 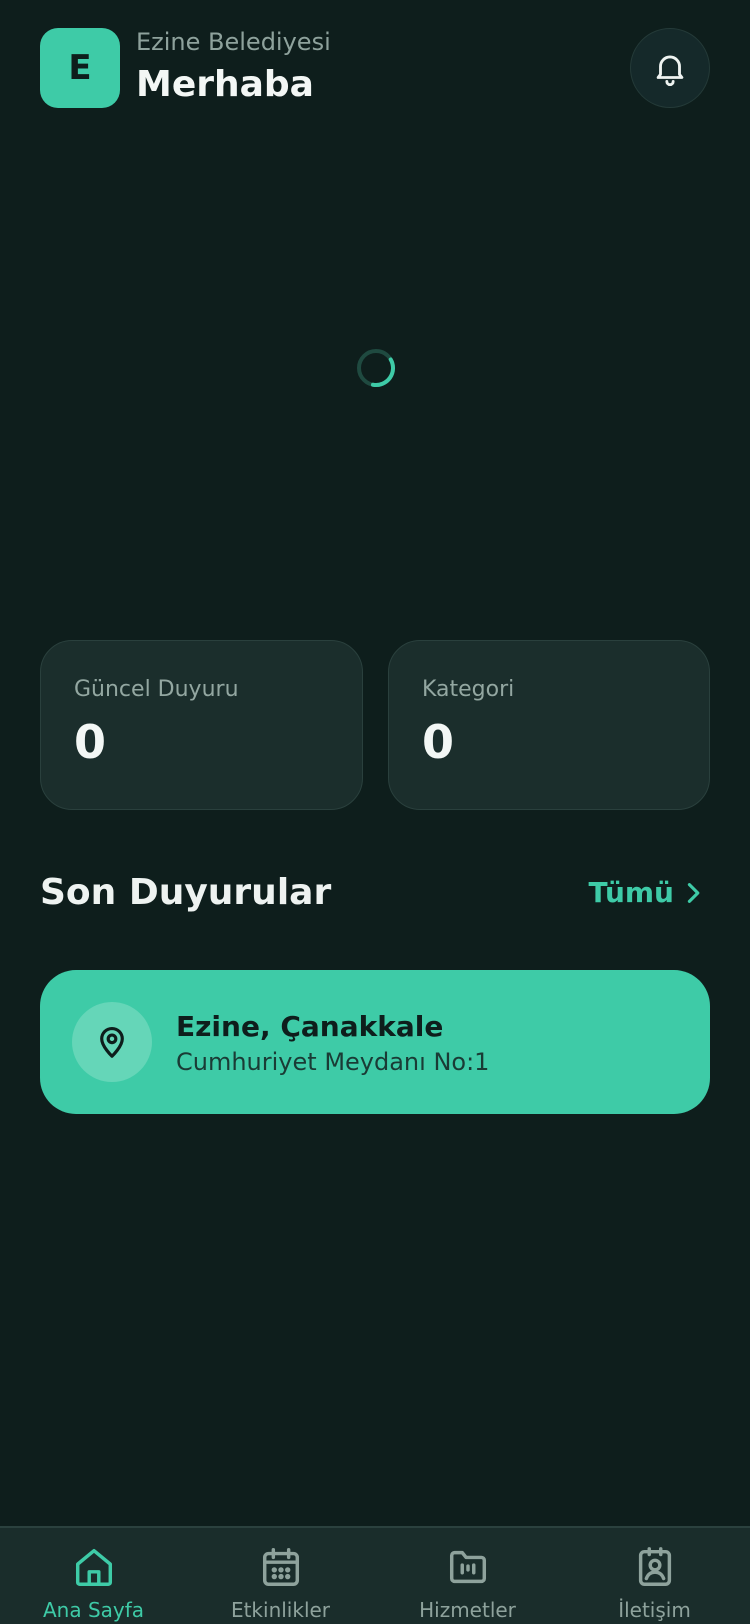 I want to click on loading-spinner-icon, so click(x=376, y=368).